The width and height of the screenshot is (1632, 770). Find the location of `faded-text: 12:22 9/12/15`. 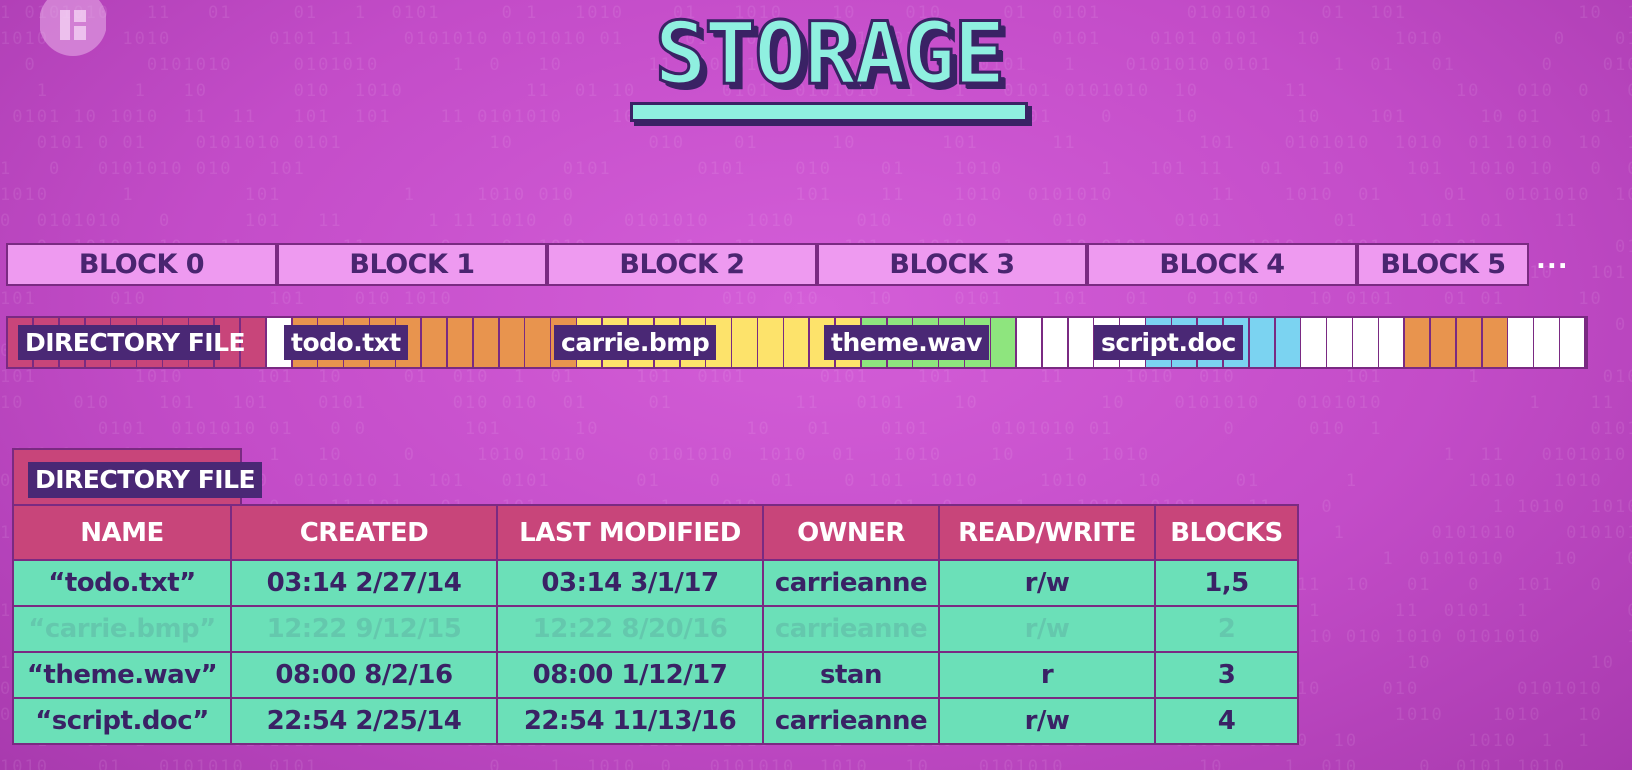

faded-text: 12:22 9/12/15 is located at coordinates (364, 629).